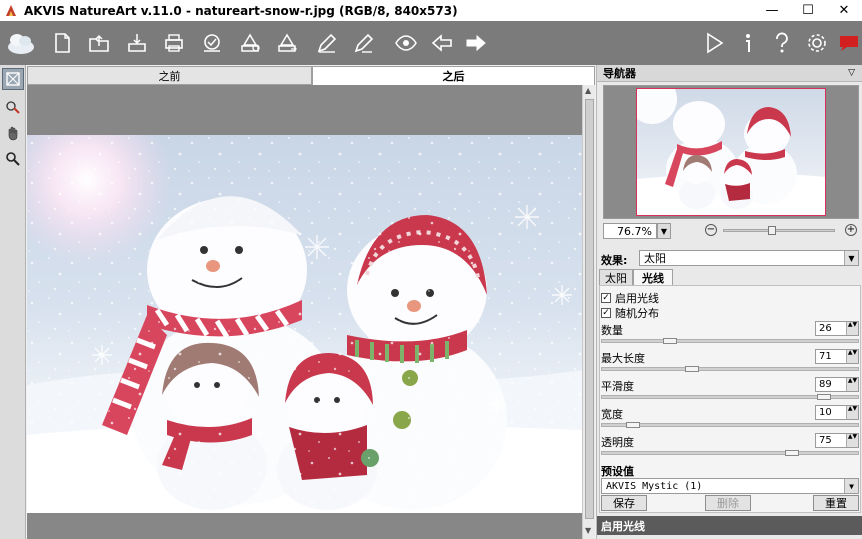 The image size is (862, 539). Describe the element at coordinates (837, 384) in the screenshot. I see `param-spinner: 89 ▲▼` at that location.